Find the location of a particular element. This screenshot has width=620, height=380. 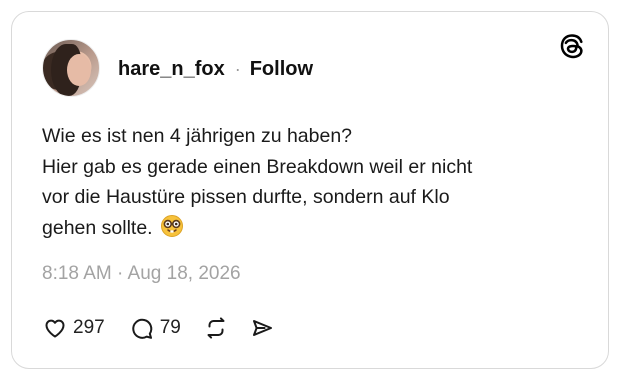

post-line-1: Wie es ist nen 4 jährigen zu haben? is located at coordinates (197, 136).